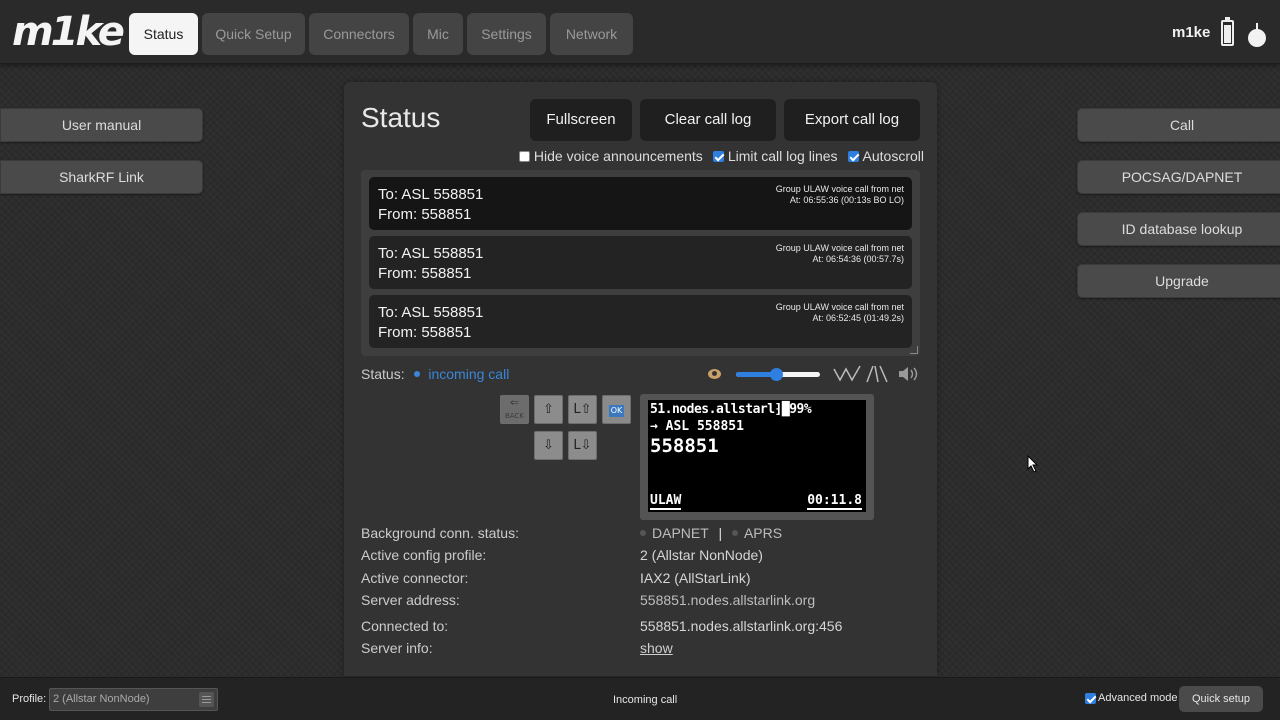 The width and height of the screenshot is (1280, 720). I want to click on hide-voice-option: Hide voice announcements, so click(610, 156).